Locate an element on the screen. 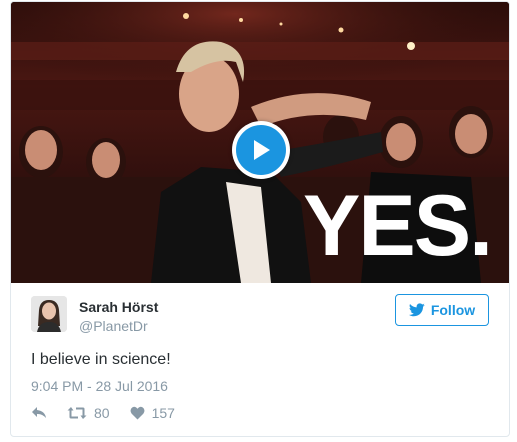  gif-overlay-caption: YES. is located at coordinates (398, 226).